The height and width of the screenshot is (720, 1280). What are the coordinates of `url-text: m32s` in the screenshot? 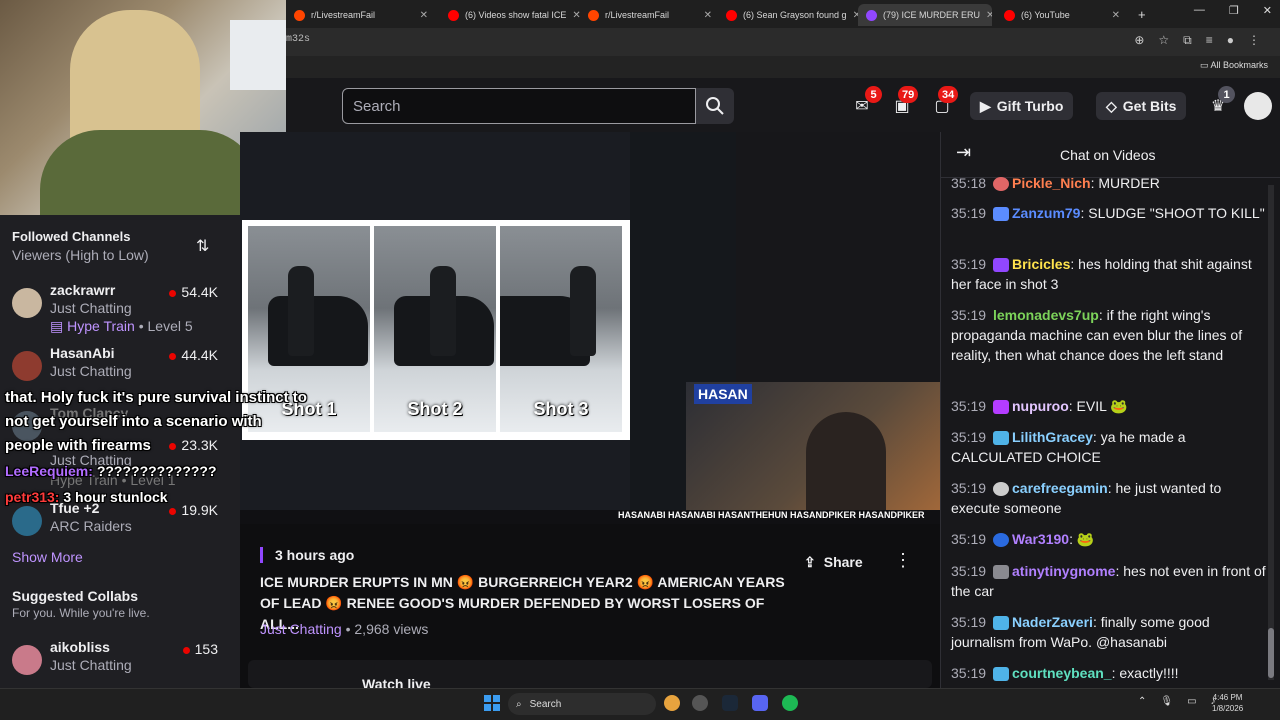 It's located at (298, 39).